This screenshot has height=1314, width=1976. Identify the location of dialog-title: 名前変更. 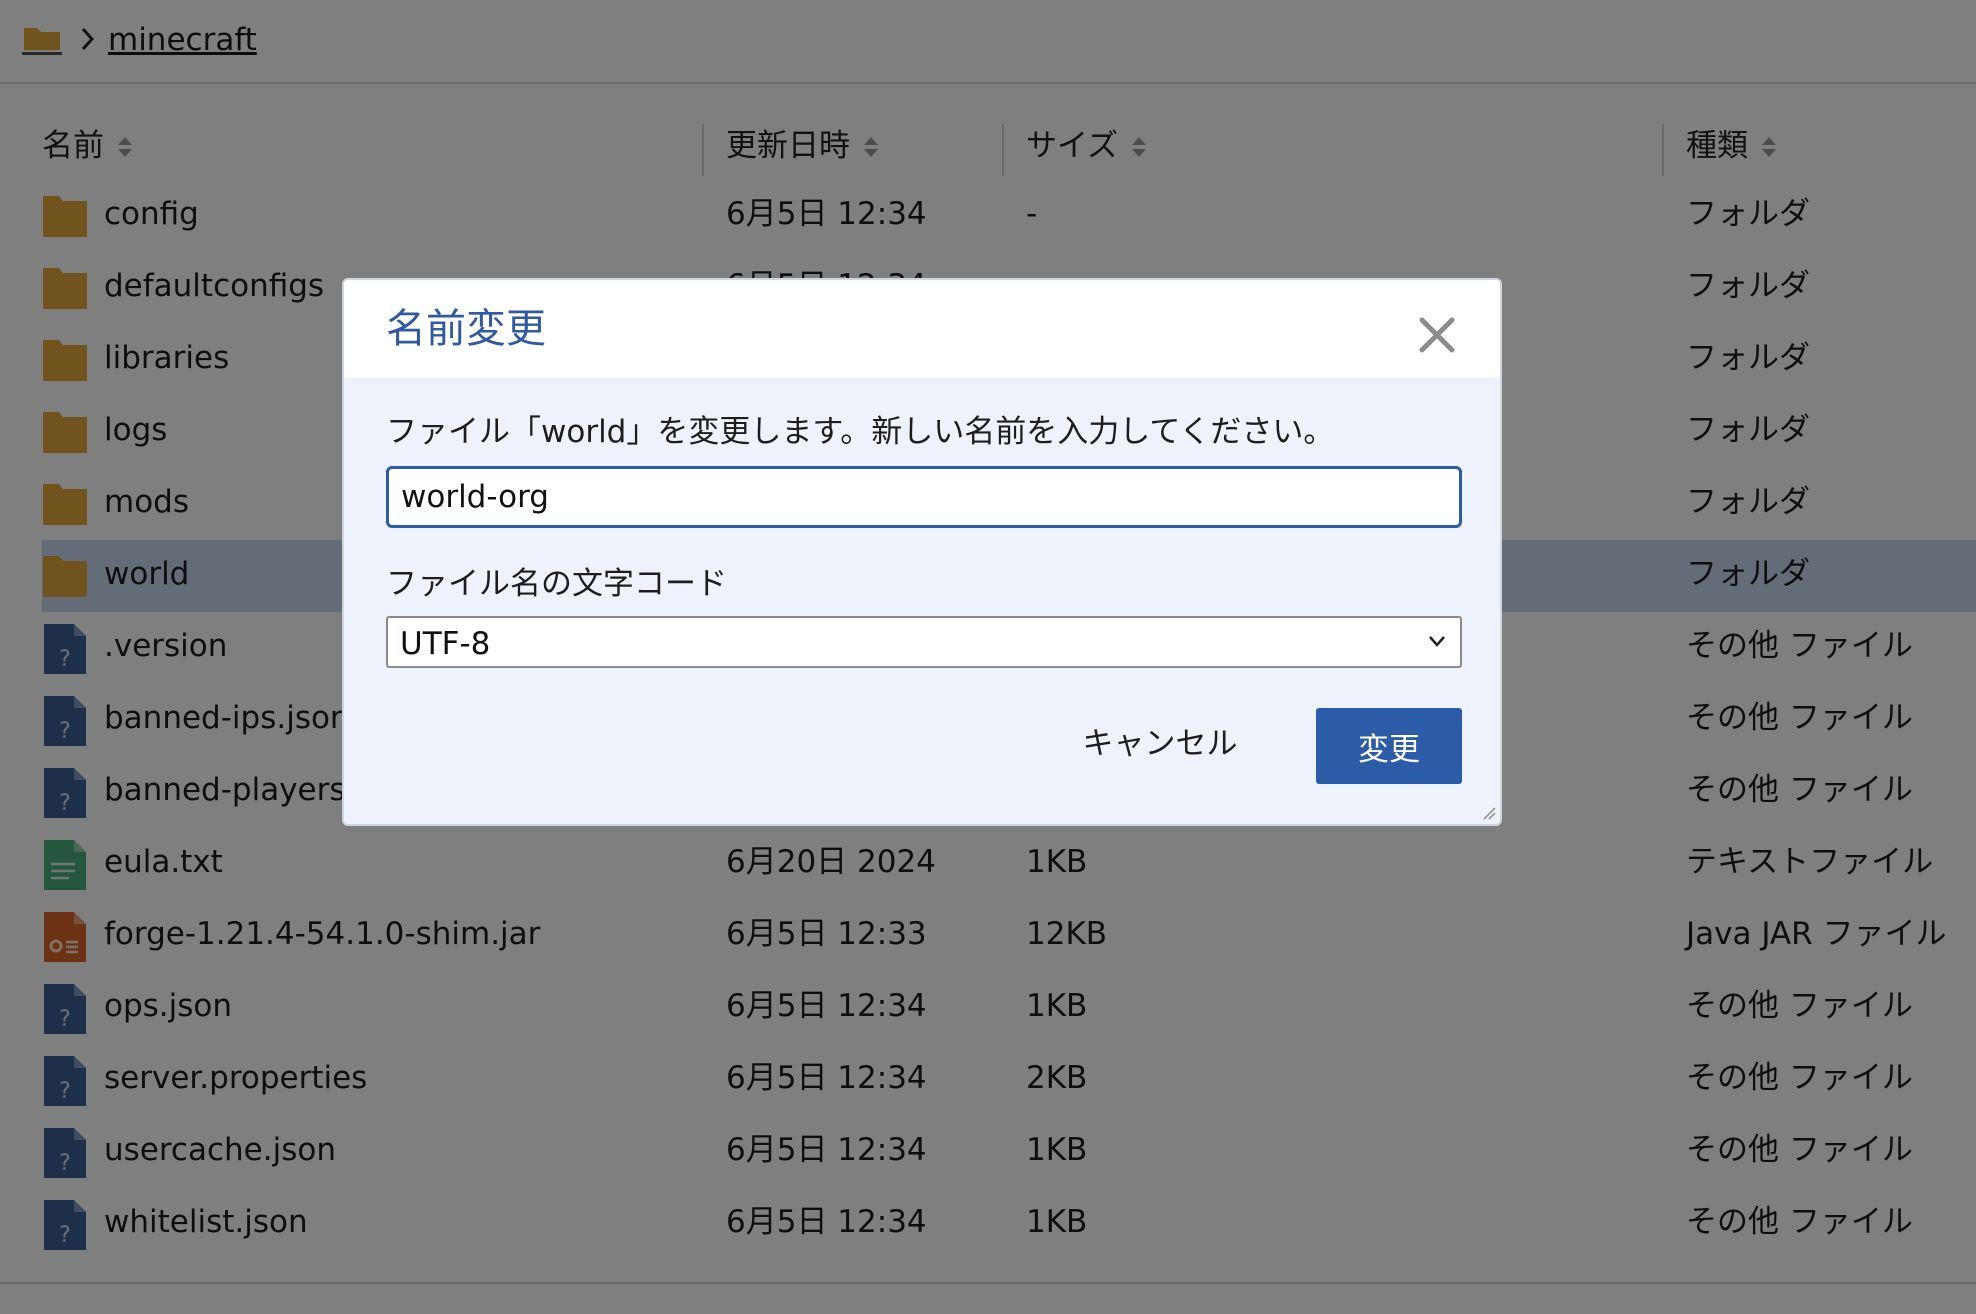
(466, 329).